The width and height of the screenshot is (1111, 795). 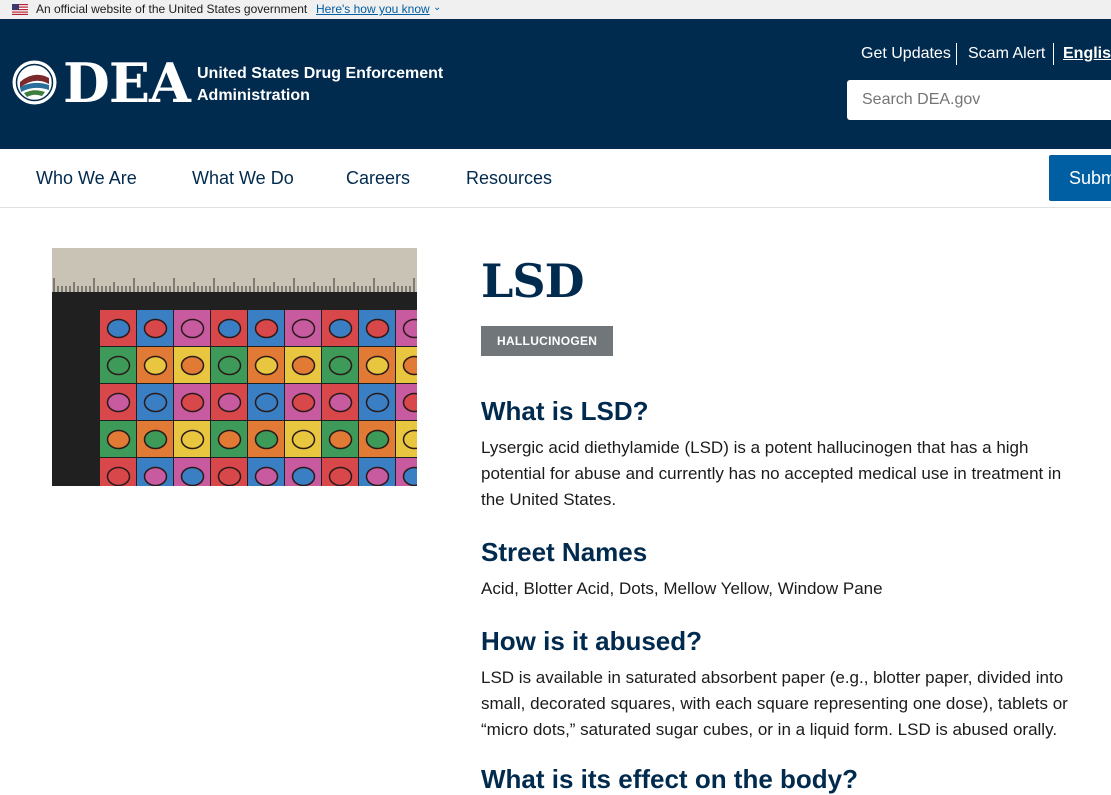 What do you see at coordinates (1087, 54) in the screenshot?
I see `english-language-link: English` at bounding box center [1087, 54].